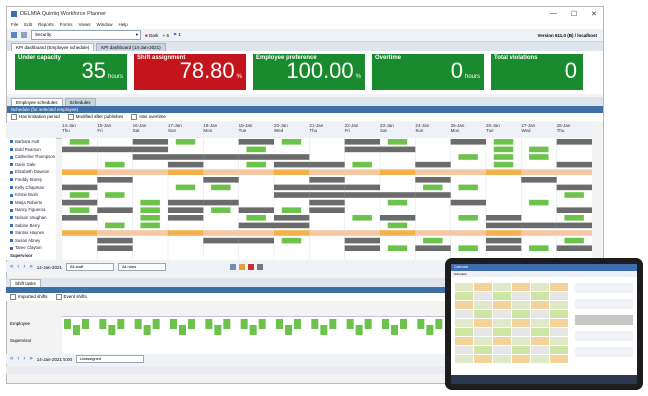  I want to click on employee-row: Sabine Berry, so click(31, 226).